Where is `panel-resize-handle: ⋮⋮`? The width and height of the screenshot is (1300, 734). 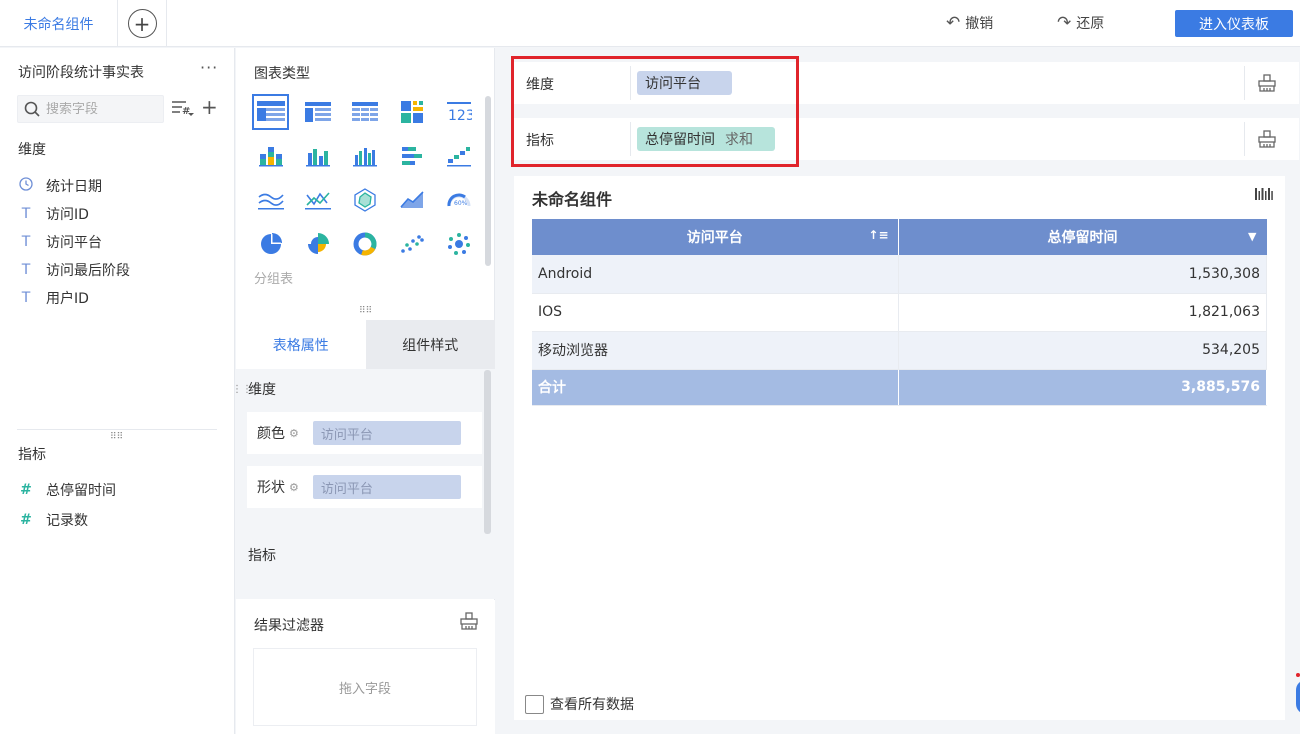
panel-resize-handle: ⋮⋮ is located at coordinates (242, 389).